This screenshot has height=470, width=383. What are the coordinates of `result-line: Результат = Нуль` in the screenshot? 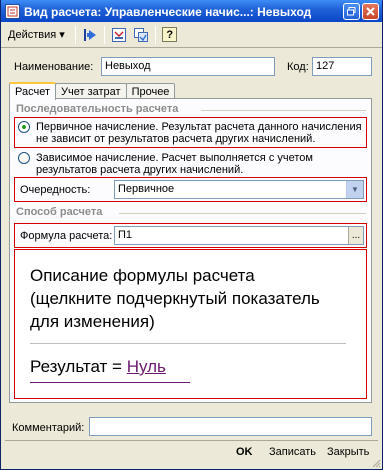 It's located at (98, 366).